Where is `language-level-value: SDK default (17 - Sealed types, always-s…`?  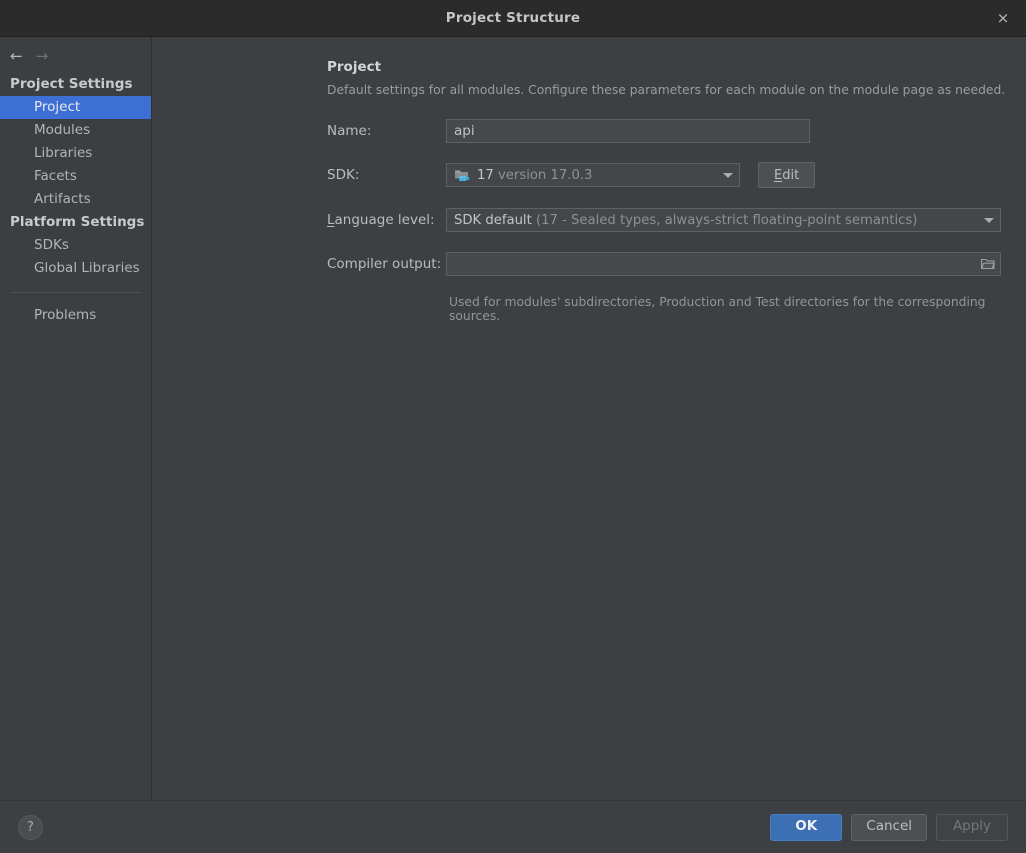 language-level-value: SDK default (17 - Sealed types, always-s… is located at coordinates (716, 220).